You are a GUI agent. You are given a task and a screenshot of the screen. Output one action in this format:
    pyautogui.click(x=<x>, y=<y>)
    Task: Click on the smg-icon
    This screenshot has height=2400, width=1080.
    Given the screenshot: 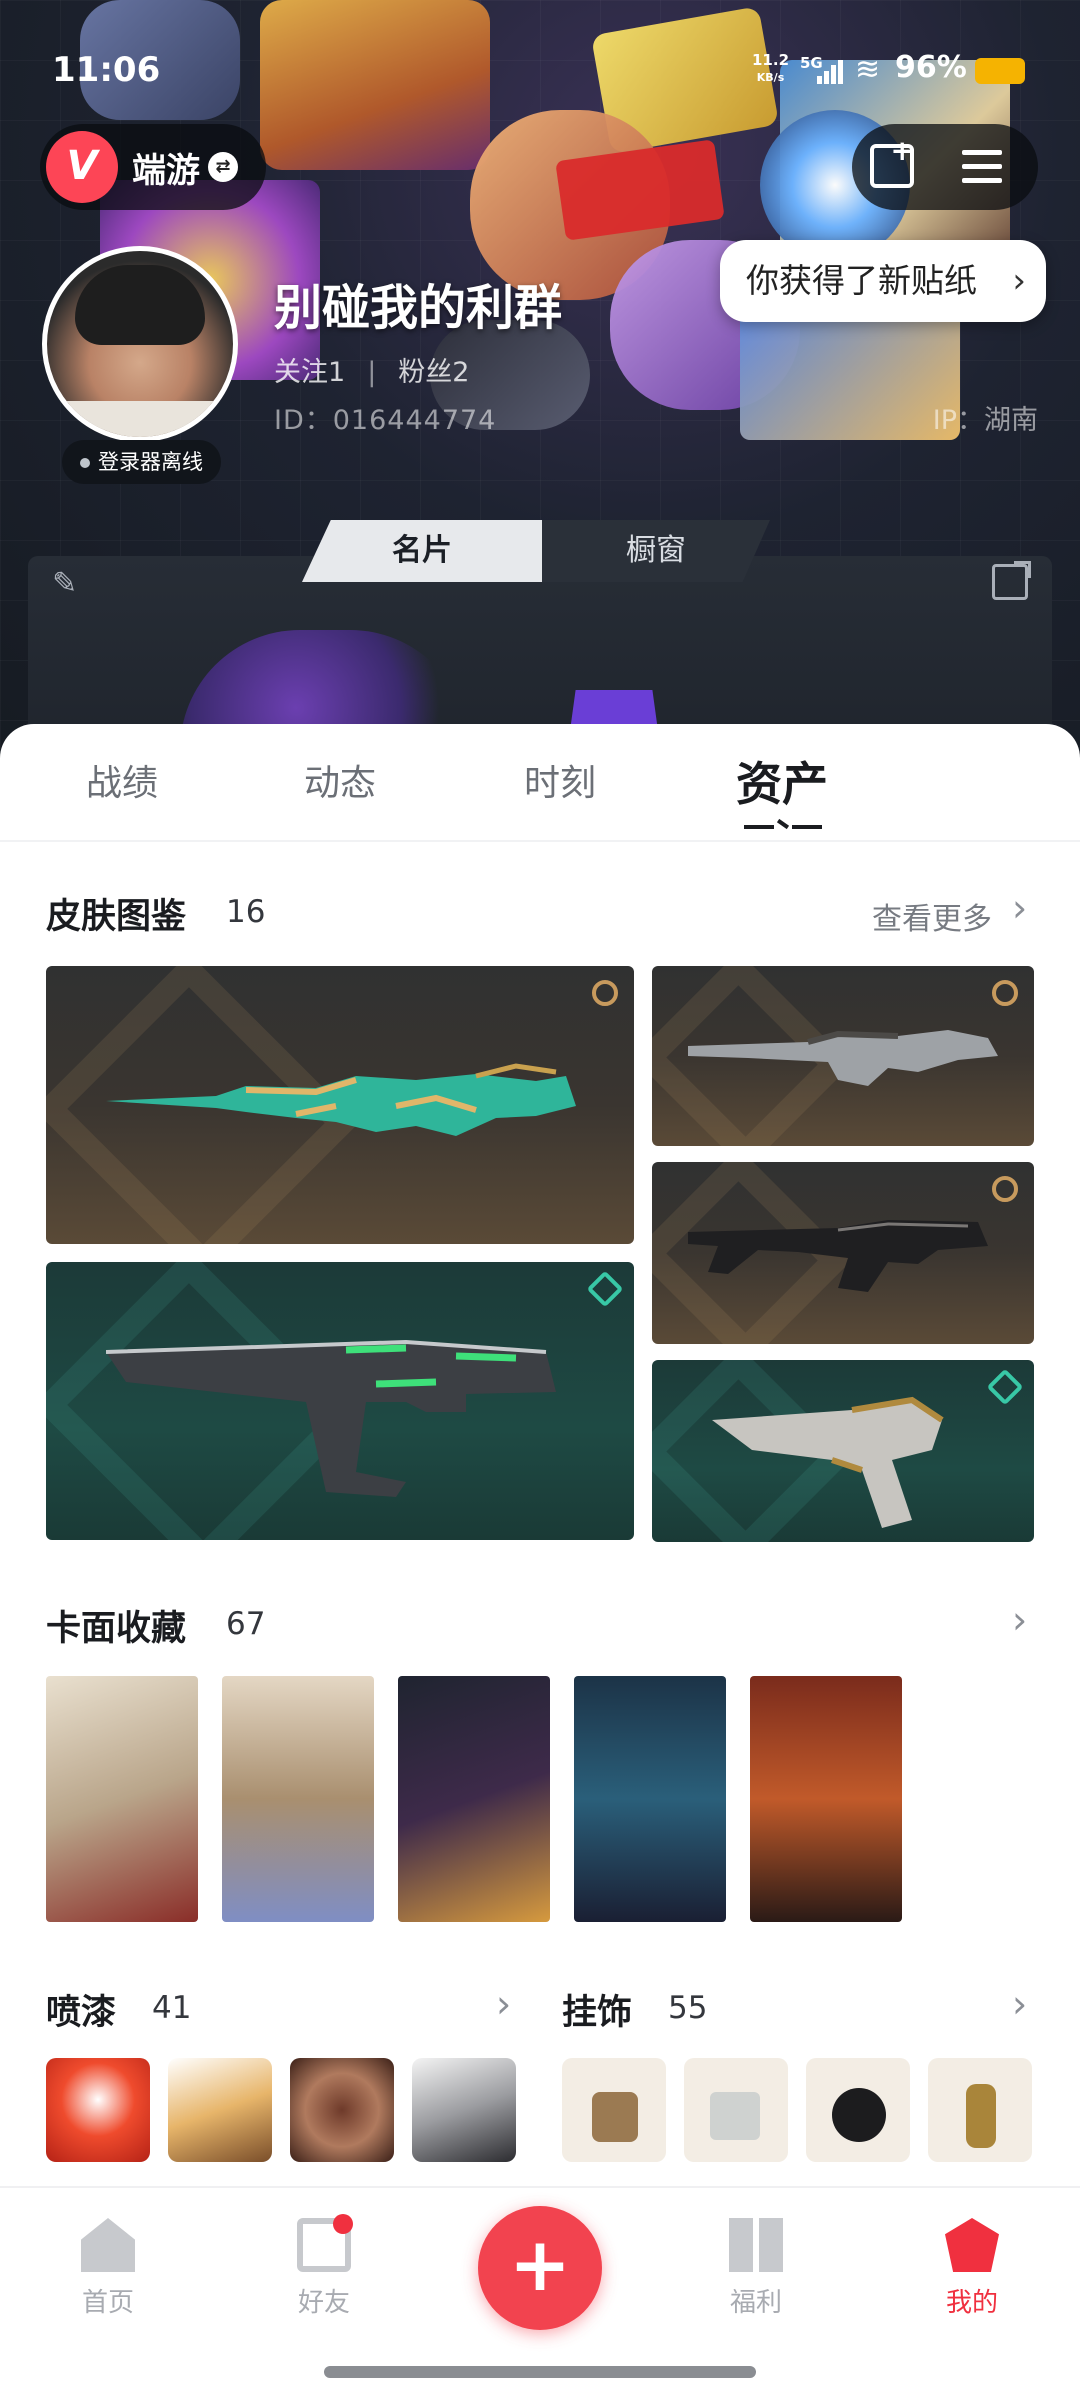 What is the action you would take?
    pyautogui.click(x=838, y=1256)
    